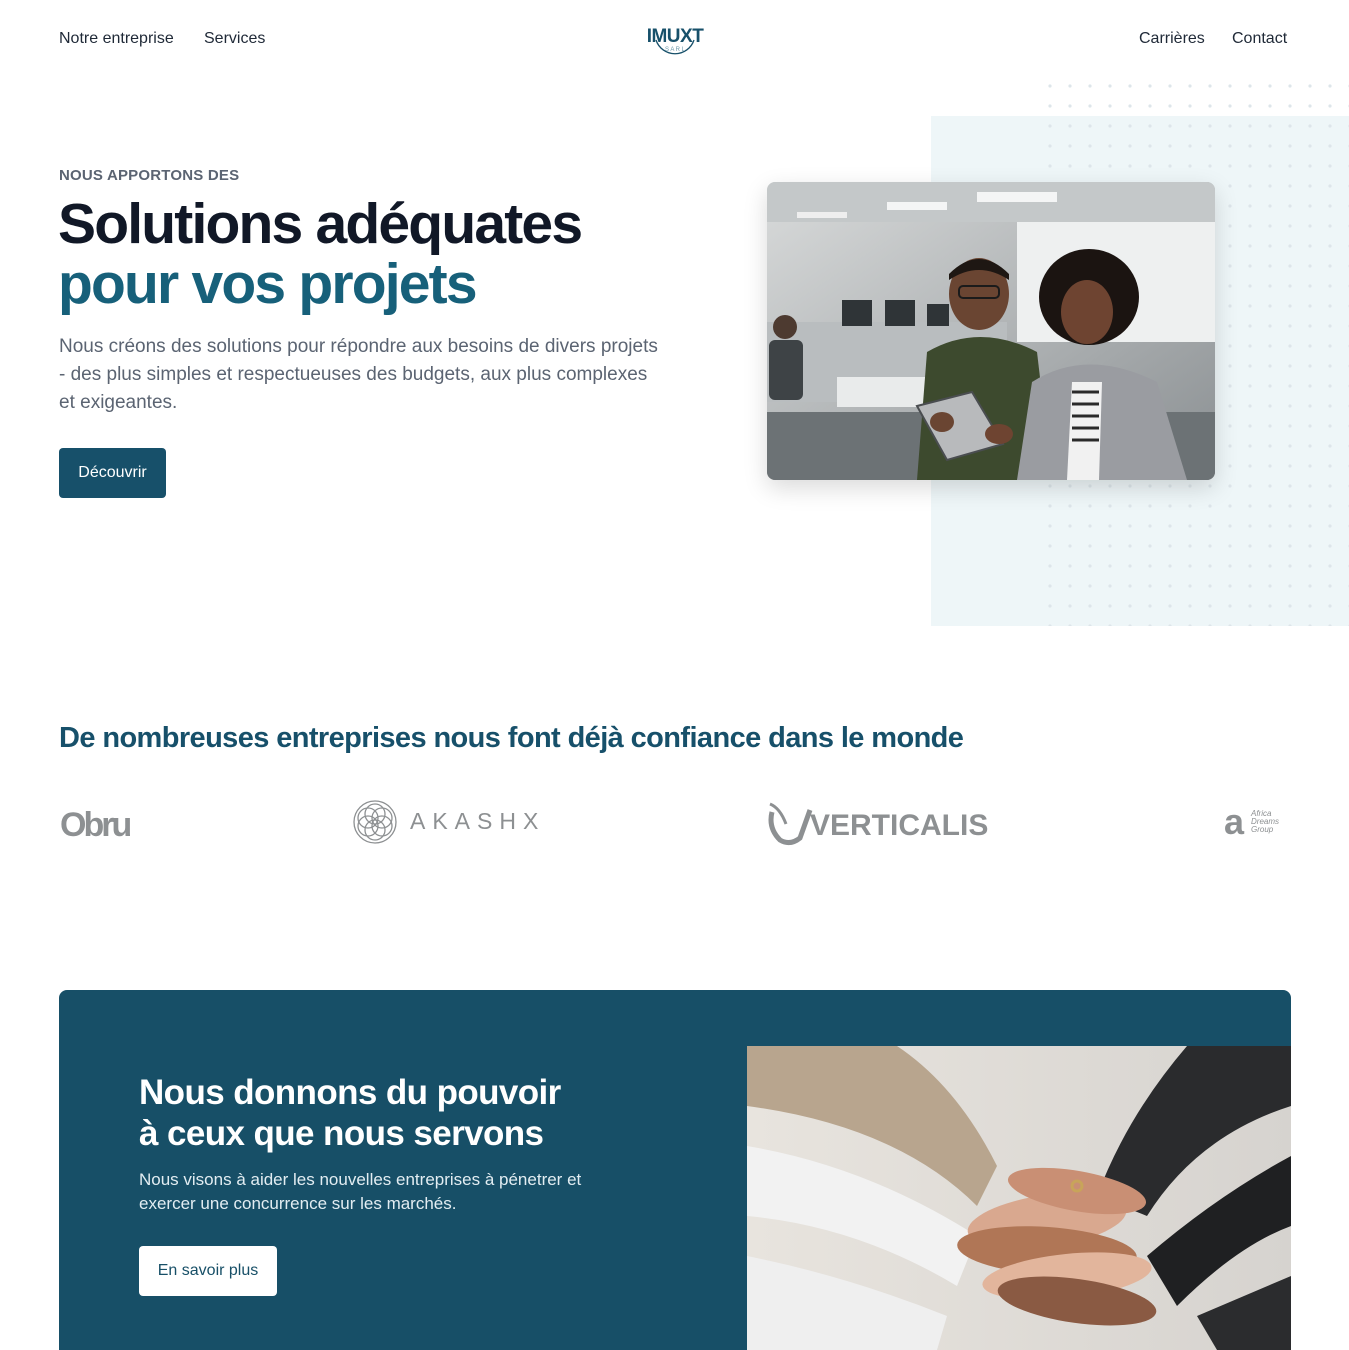 This screenshot has height=1350, width=1349. Describe the element at coordinates (1234, 821) in the screenshot. I see `svg-text: a` at that location.